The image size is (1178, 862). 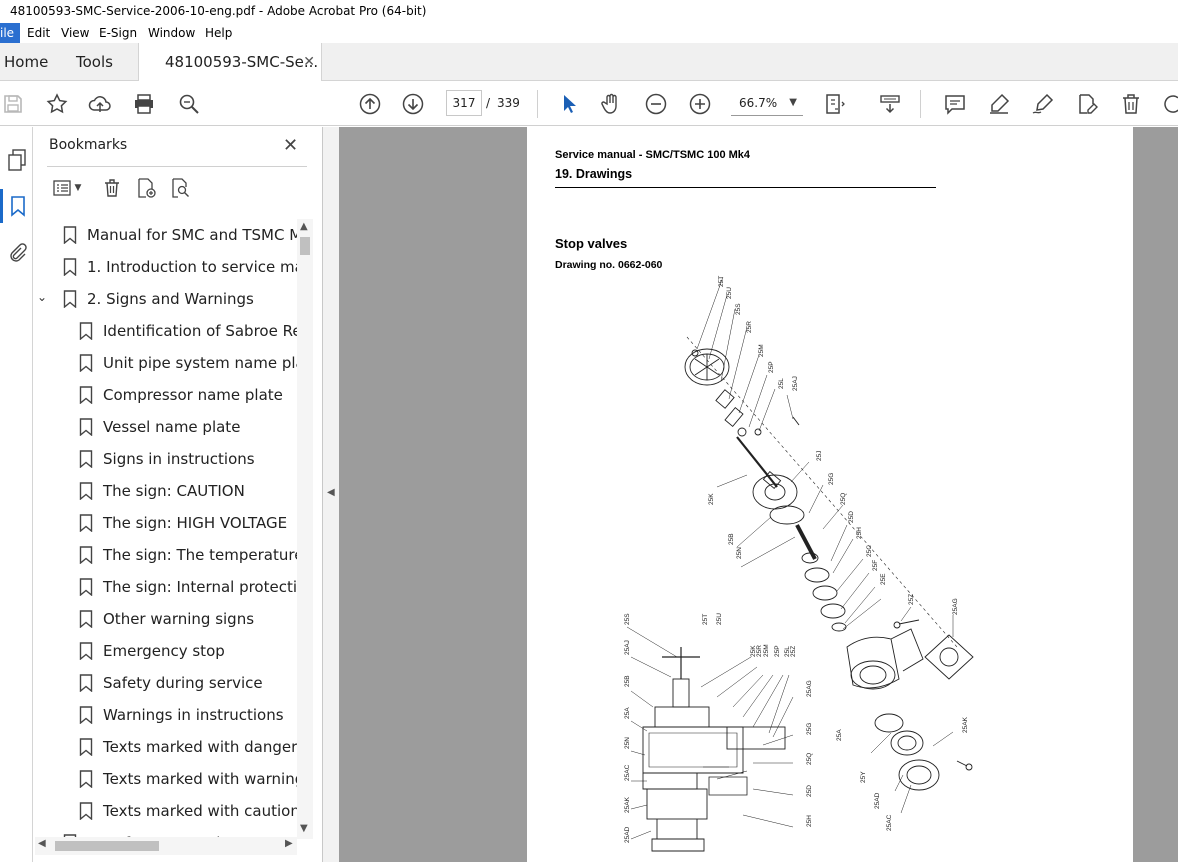 What do you see at coordinates (181, 235) in the screenshot?
I see `bookmark-item: Manual for SMC and TSMC Mk4` at bounding box center [181, 235].